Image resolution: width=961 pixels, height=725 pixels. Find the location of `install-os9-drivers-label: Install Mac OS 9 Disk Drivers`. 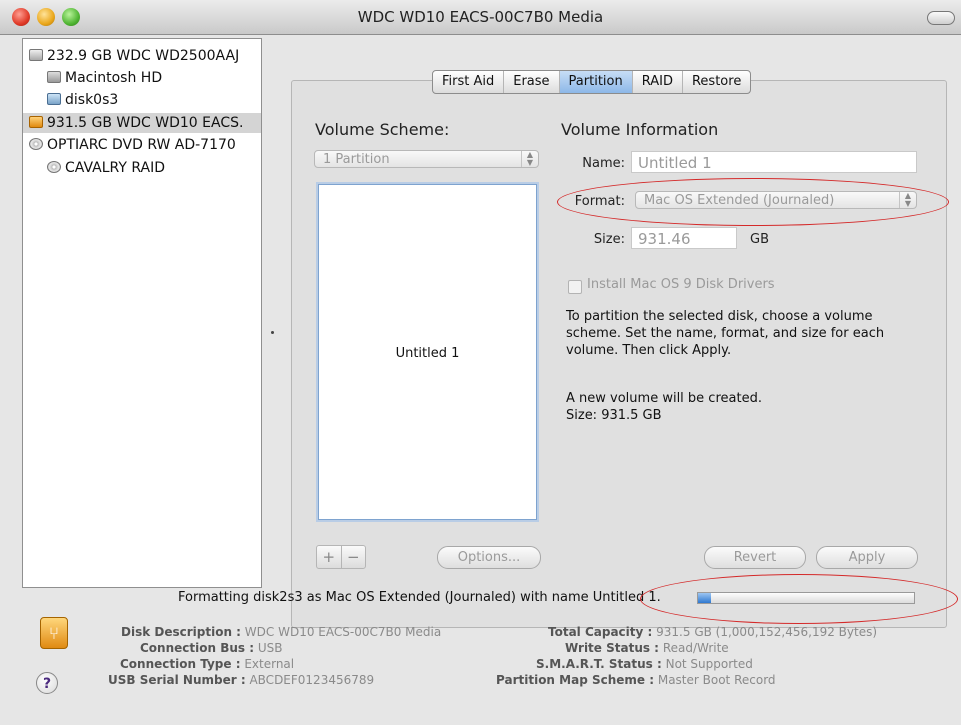

install-os9-drivers-label: Install Mac OS 9 Disk Drivers is located at coordinates (681, 284).